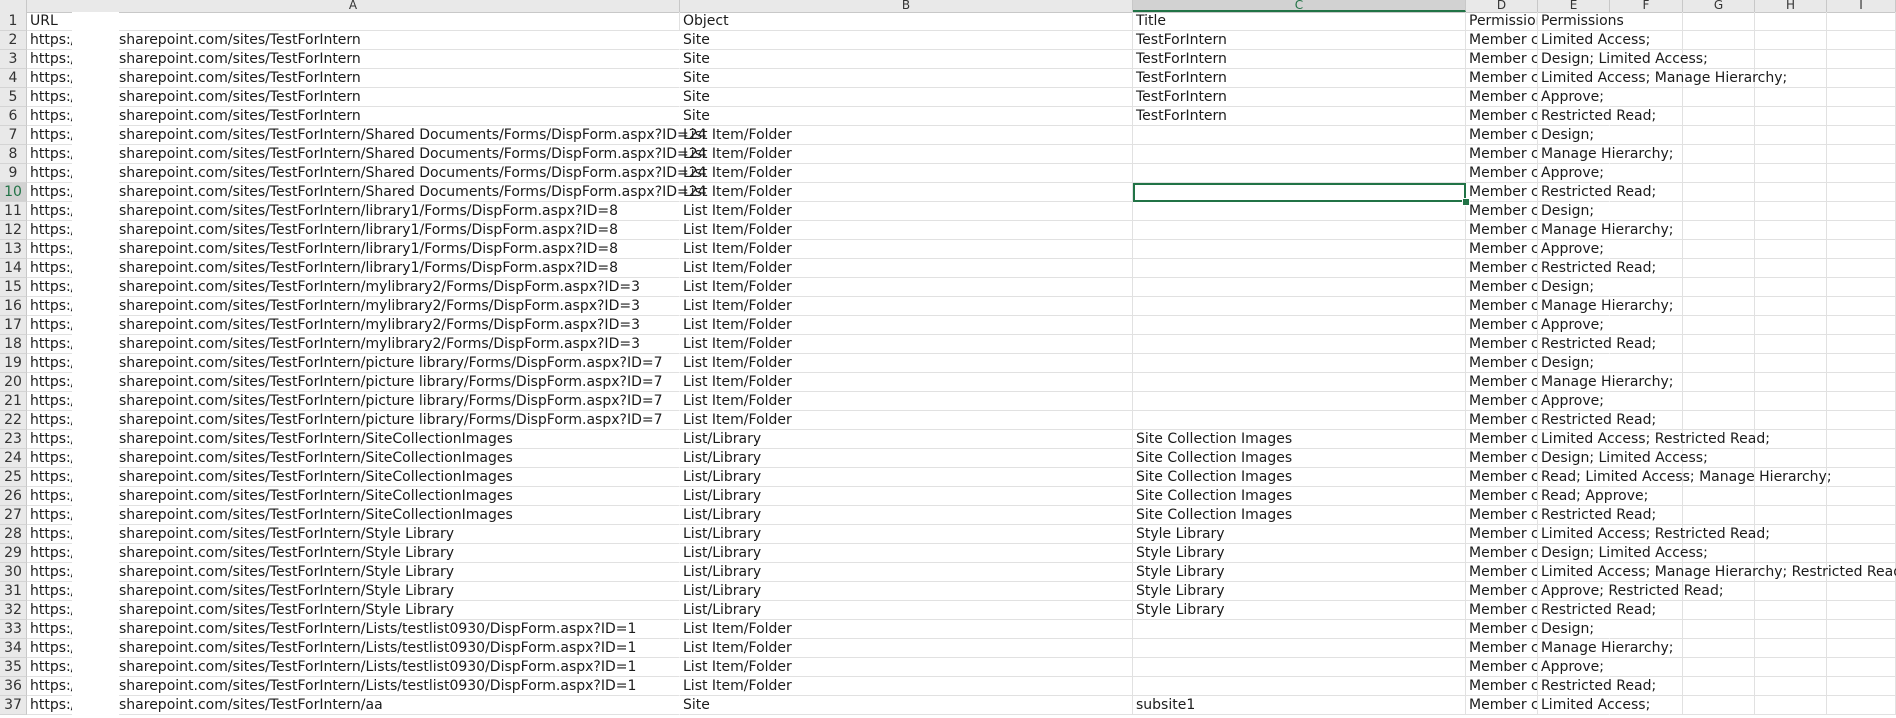  Describe the element at coordinates (1299, 6) in the screenshot. I see `column-header-c: C` at that location.